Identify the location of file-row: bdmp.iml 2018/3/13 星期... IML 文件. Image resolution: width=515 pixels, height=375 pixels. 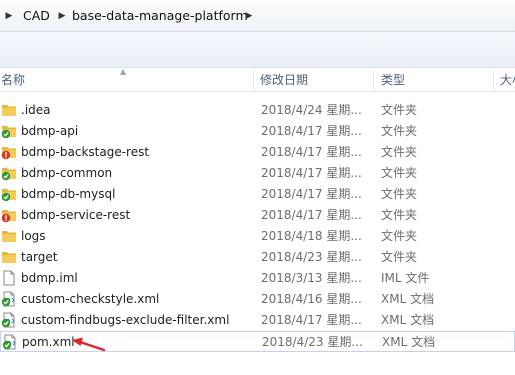
(257, 278).